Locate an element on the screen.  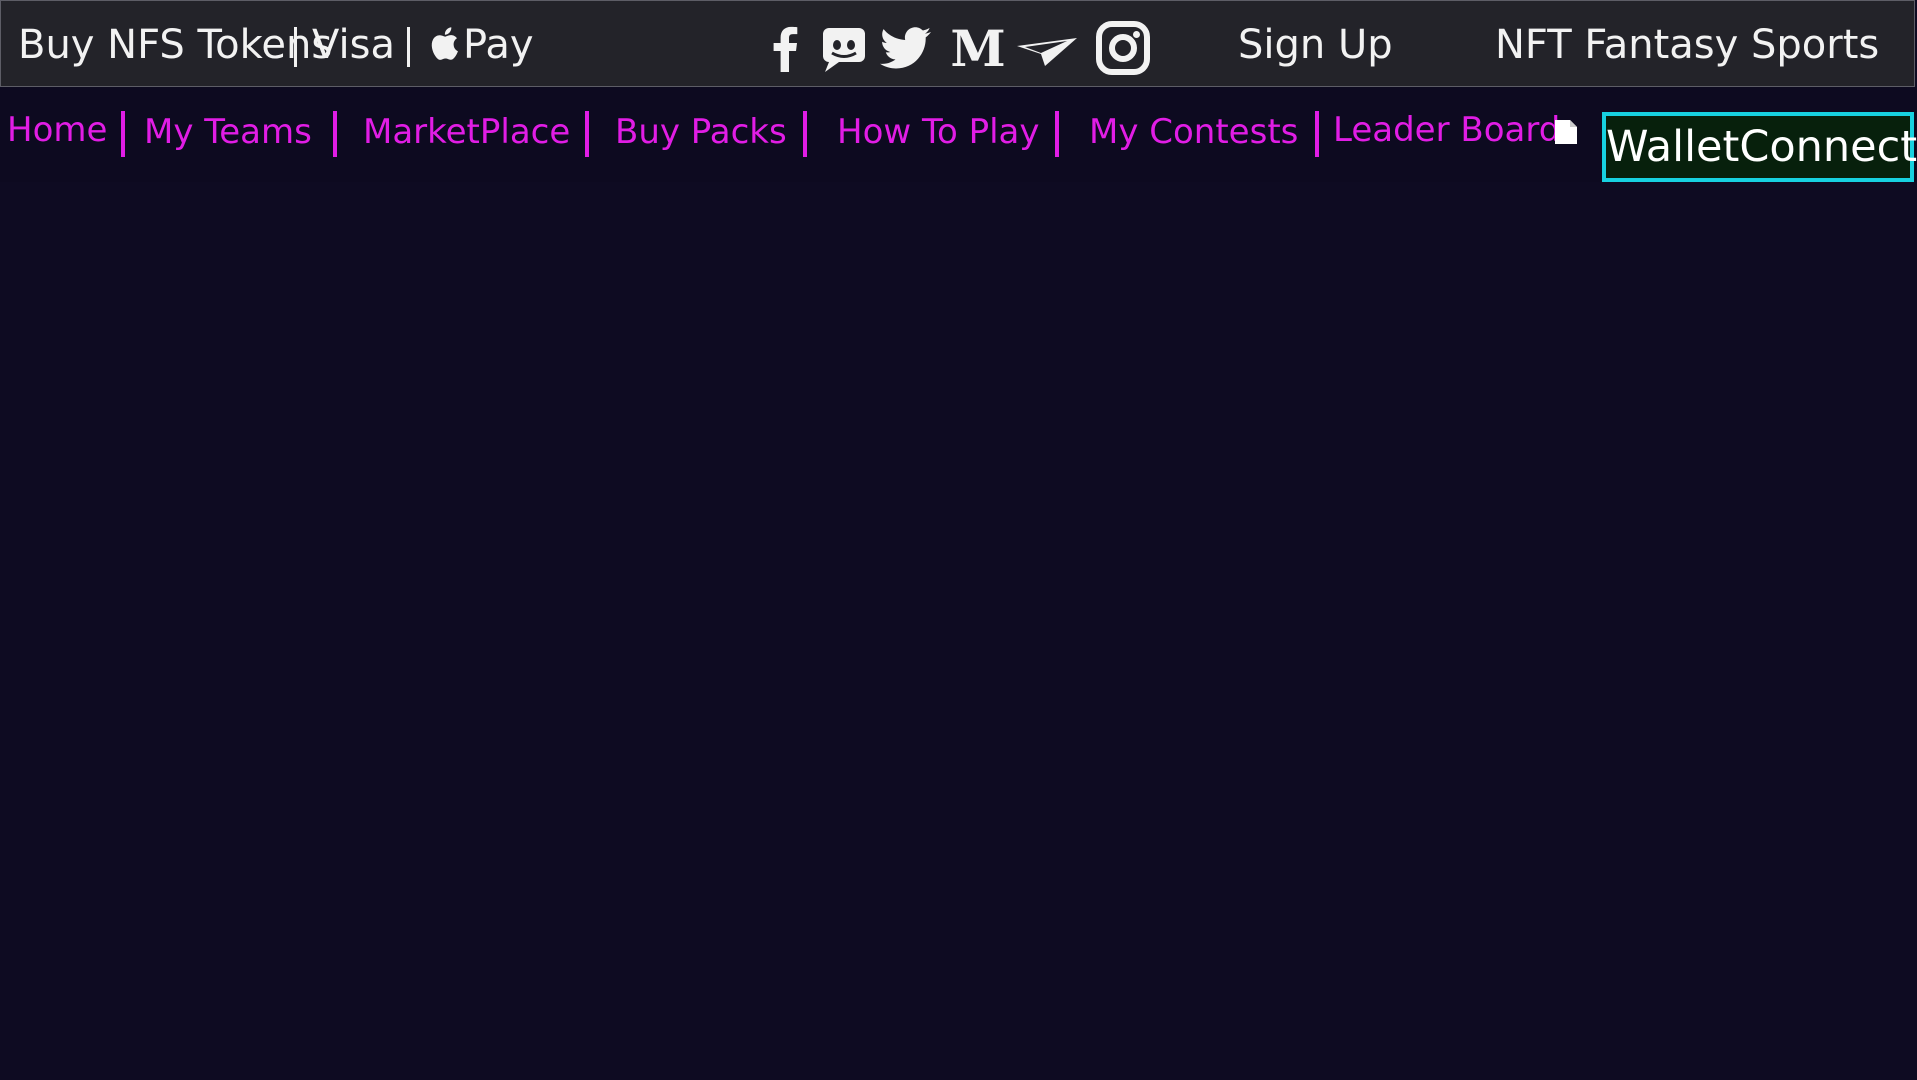
nav-item-buy-packs: Buy Packs is located at coordinates (701, 132).